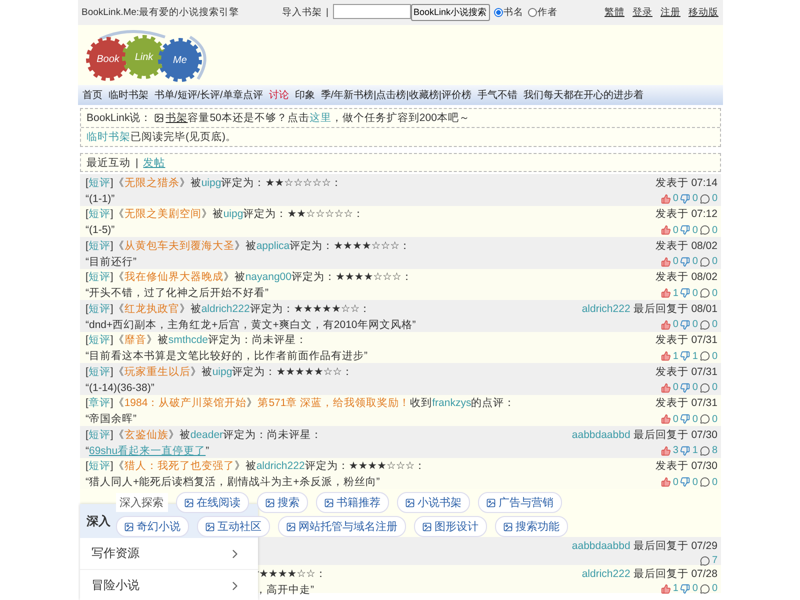  I want to click on book-link: 无限之美剧空间, so click(163, 214).